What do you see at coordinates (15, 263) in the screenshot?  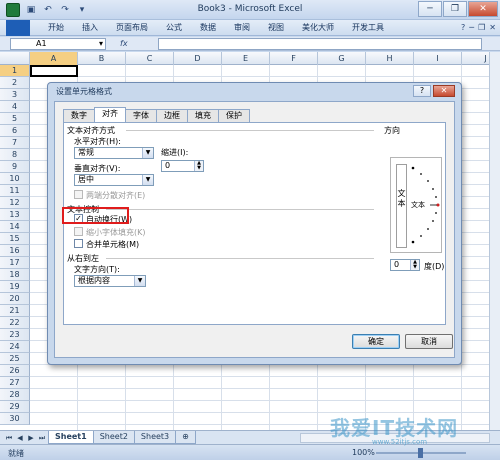 I see `row-header: 17` at bounding box center [15, 263].